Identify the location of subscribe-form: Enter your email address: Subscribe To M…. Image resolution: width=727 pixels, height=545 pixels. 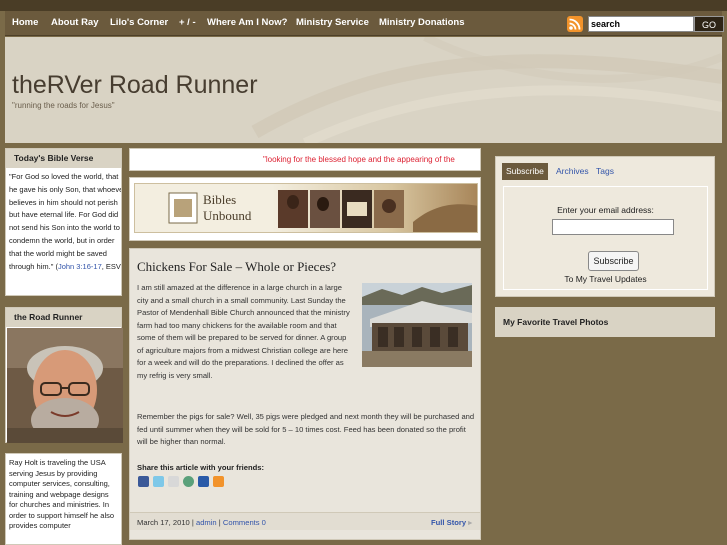
(605, 238).